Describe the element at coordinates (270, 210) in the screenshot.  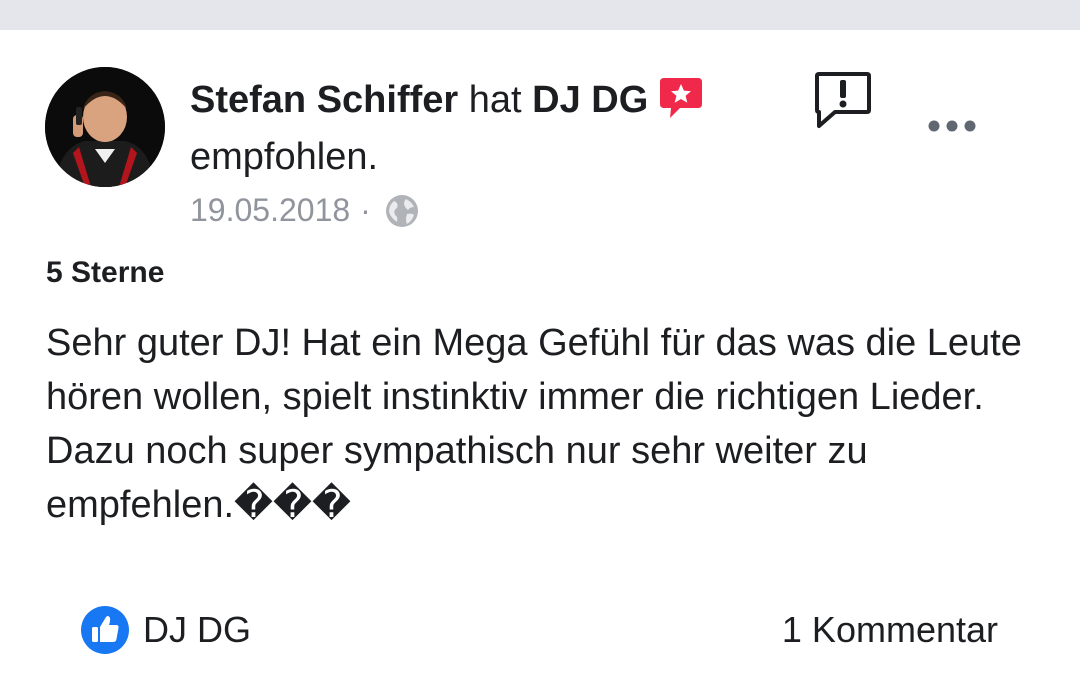
I see `post-date: 19.05.2018` at that location.